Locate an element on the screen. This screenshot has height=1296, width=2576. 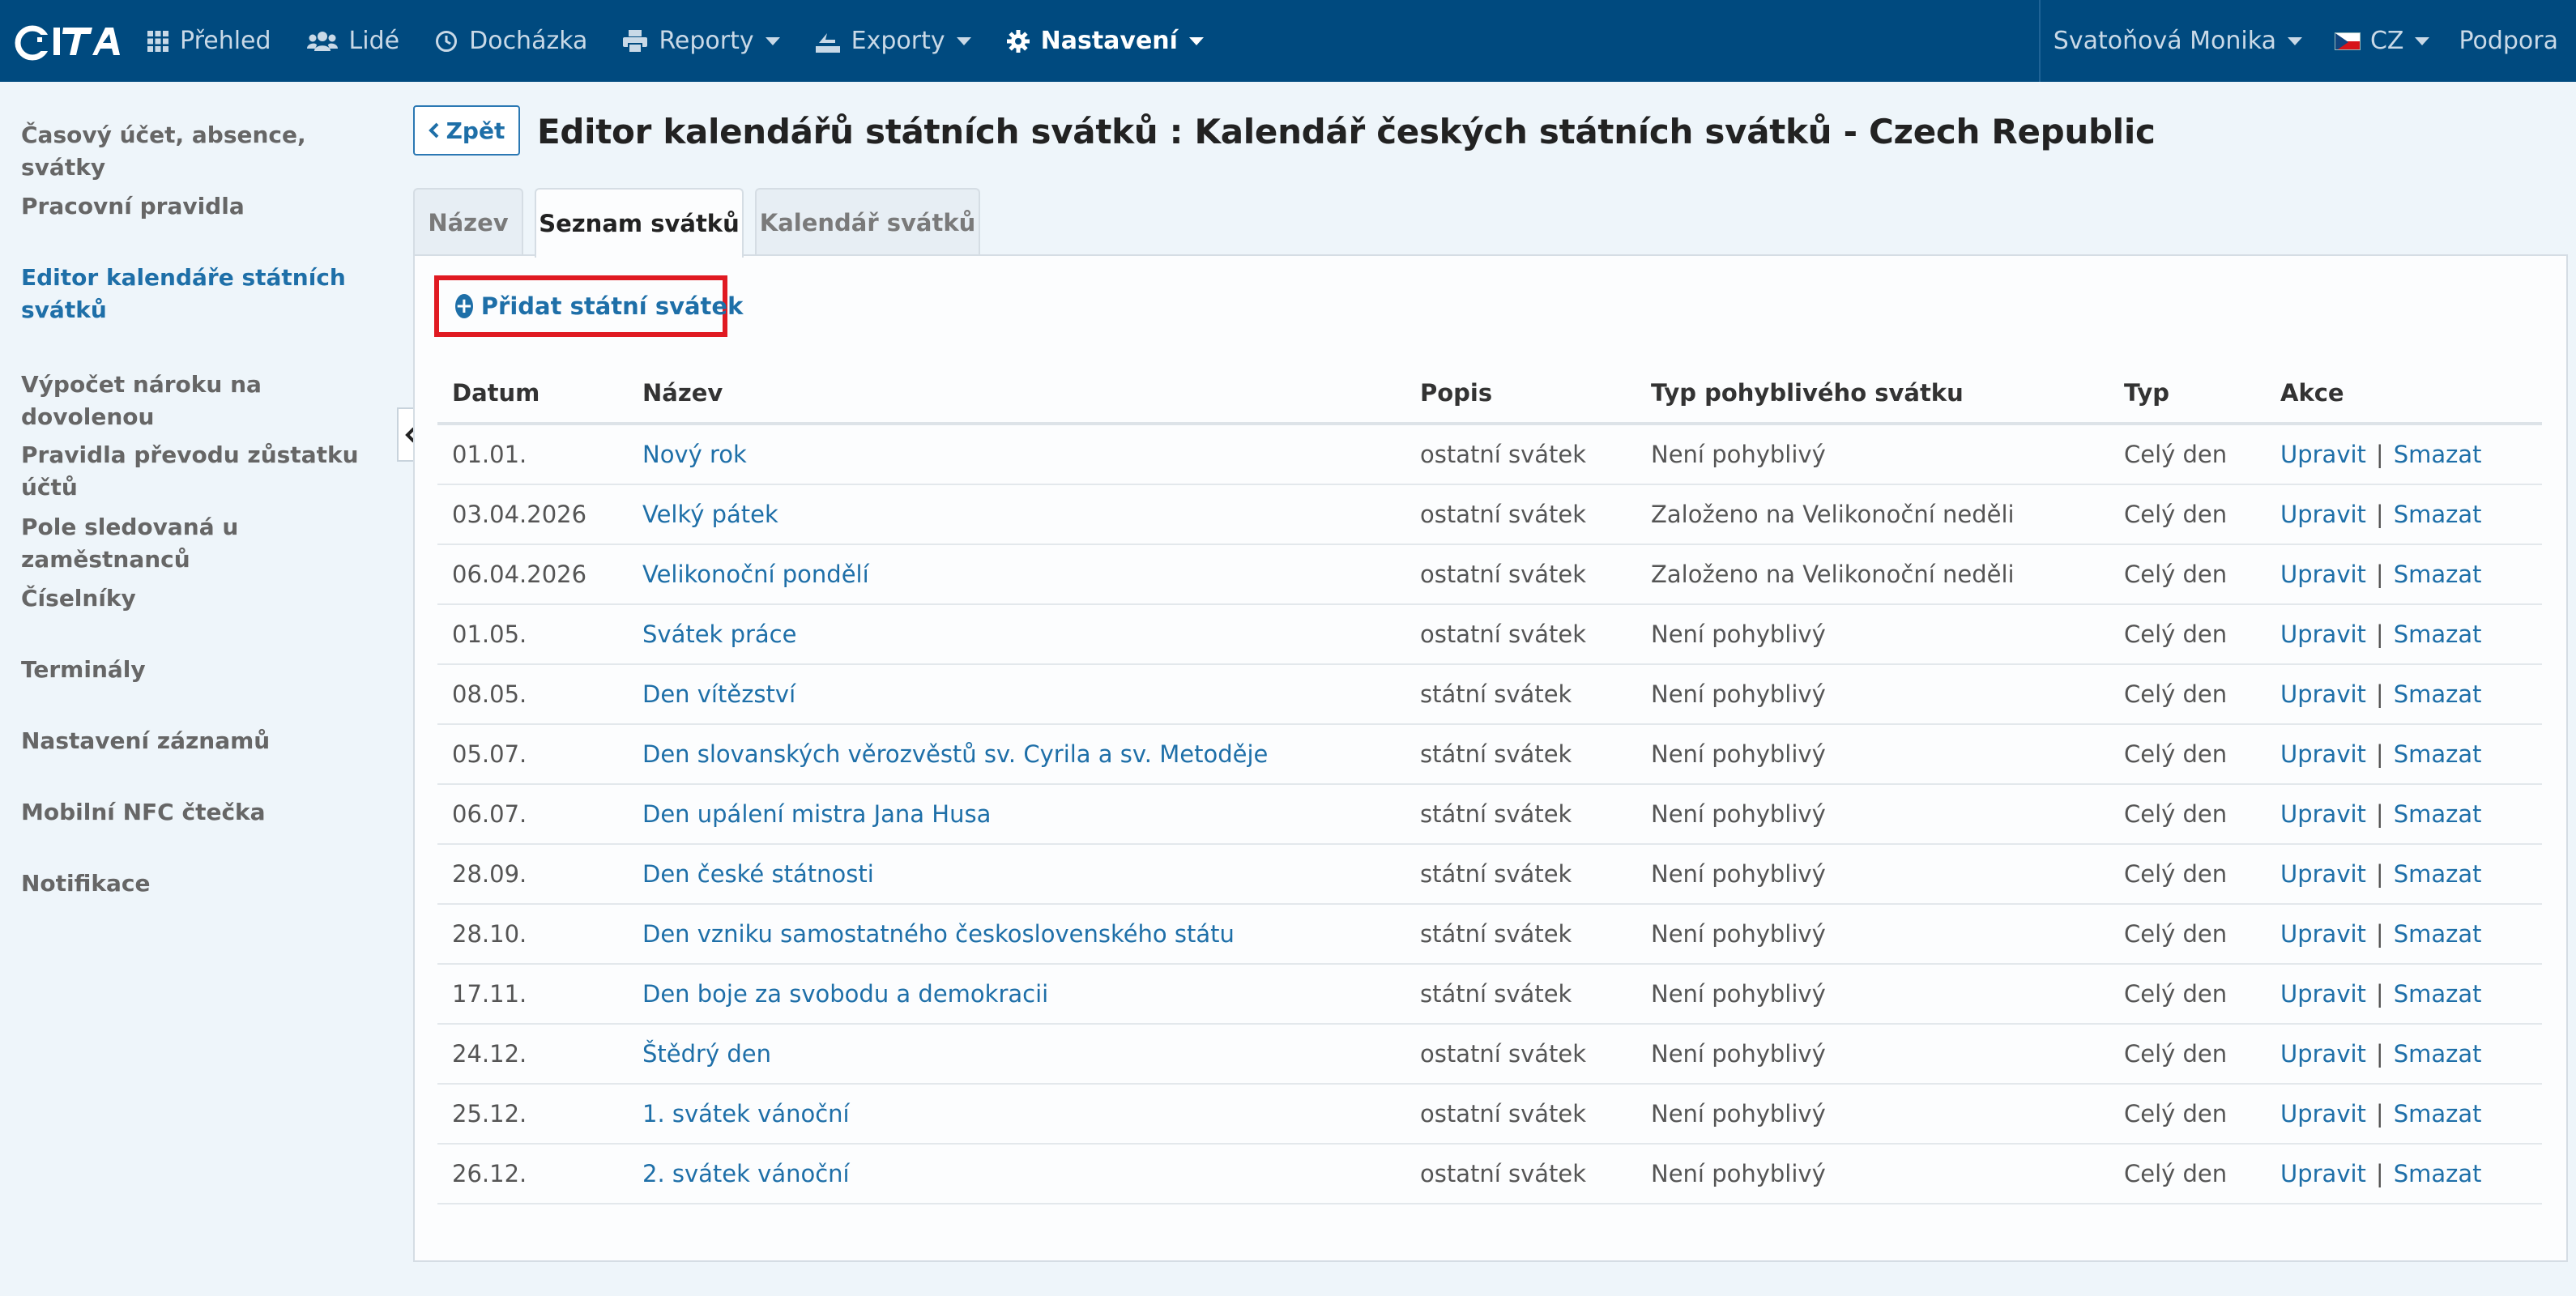
tab-nazev: Název is located at coordinates (468, 222).